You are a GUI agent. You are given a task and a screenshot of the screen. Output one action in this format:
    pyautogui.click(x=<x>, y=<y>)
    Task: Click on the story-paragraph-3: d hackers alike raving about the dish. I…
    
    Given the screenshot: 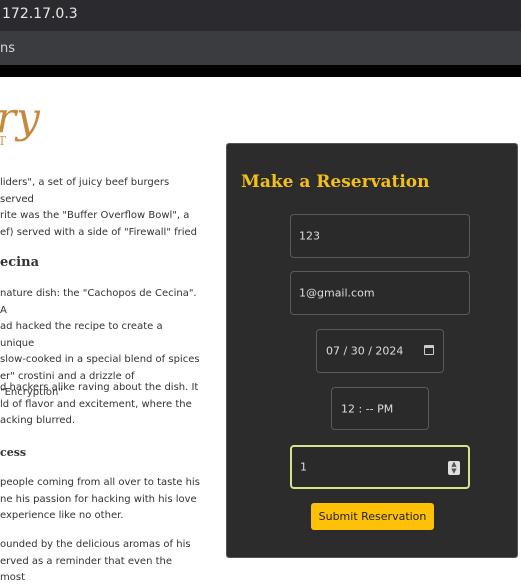 What is the action you would take?
    pyautogui.click(x=99, y=405)
    